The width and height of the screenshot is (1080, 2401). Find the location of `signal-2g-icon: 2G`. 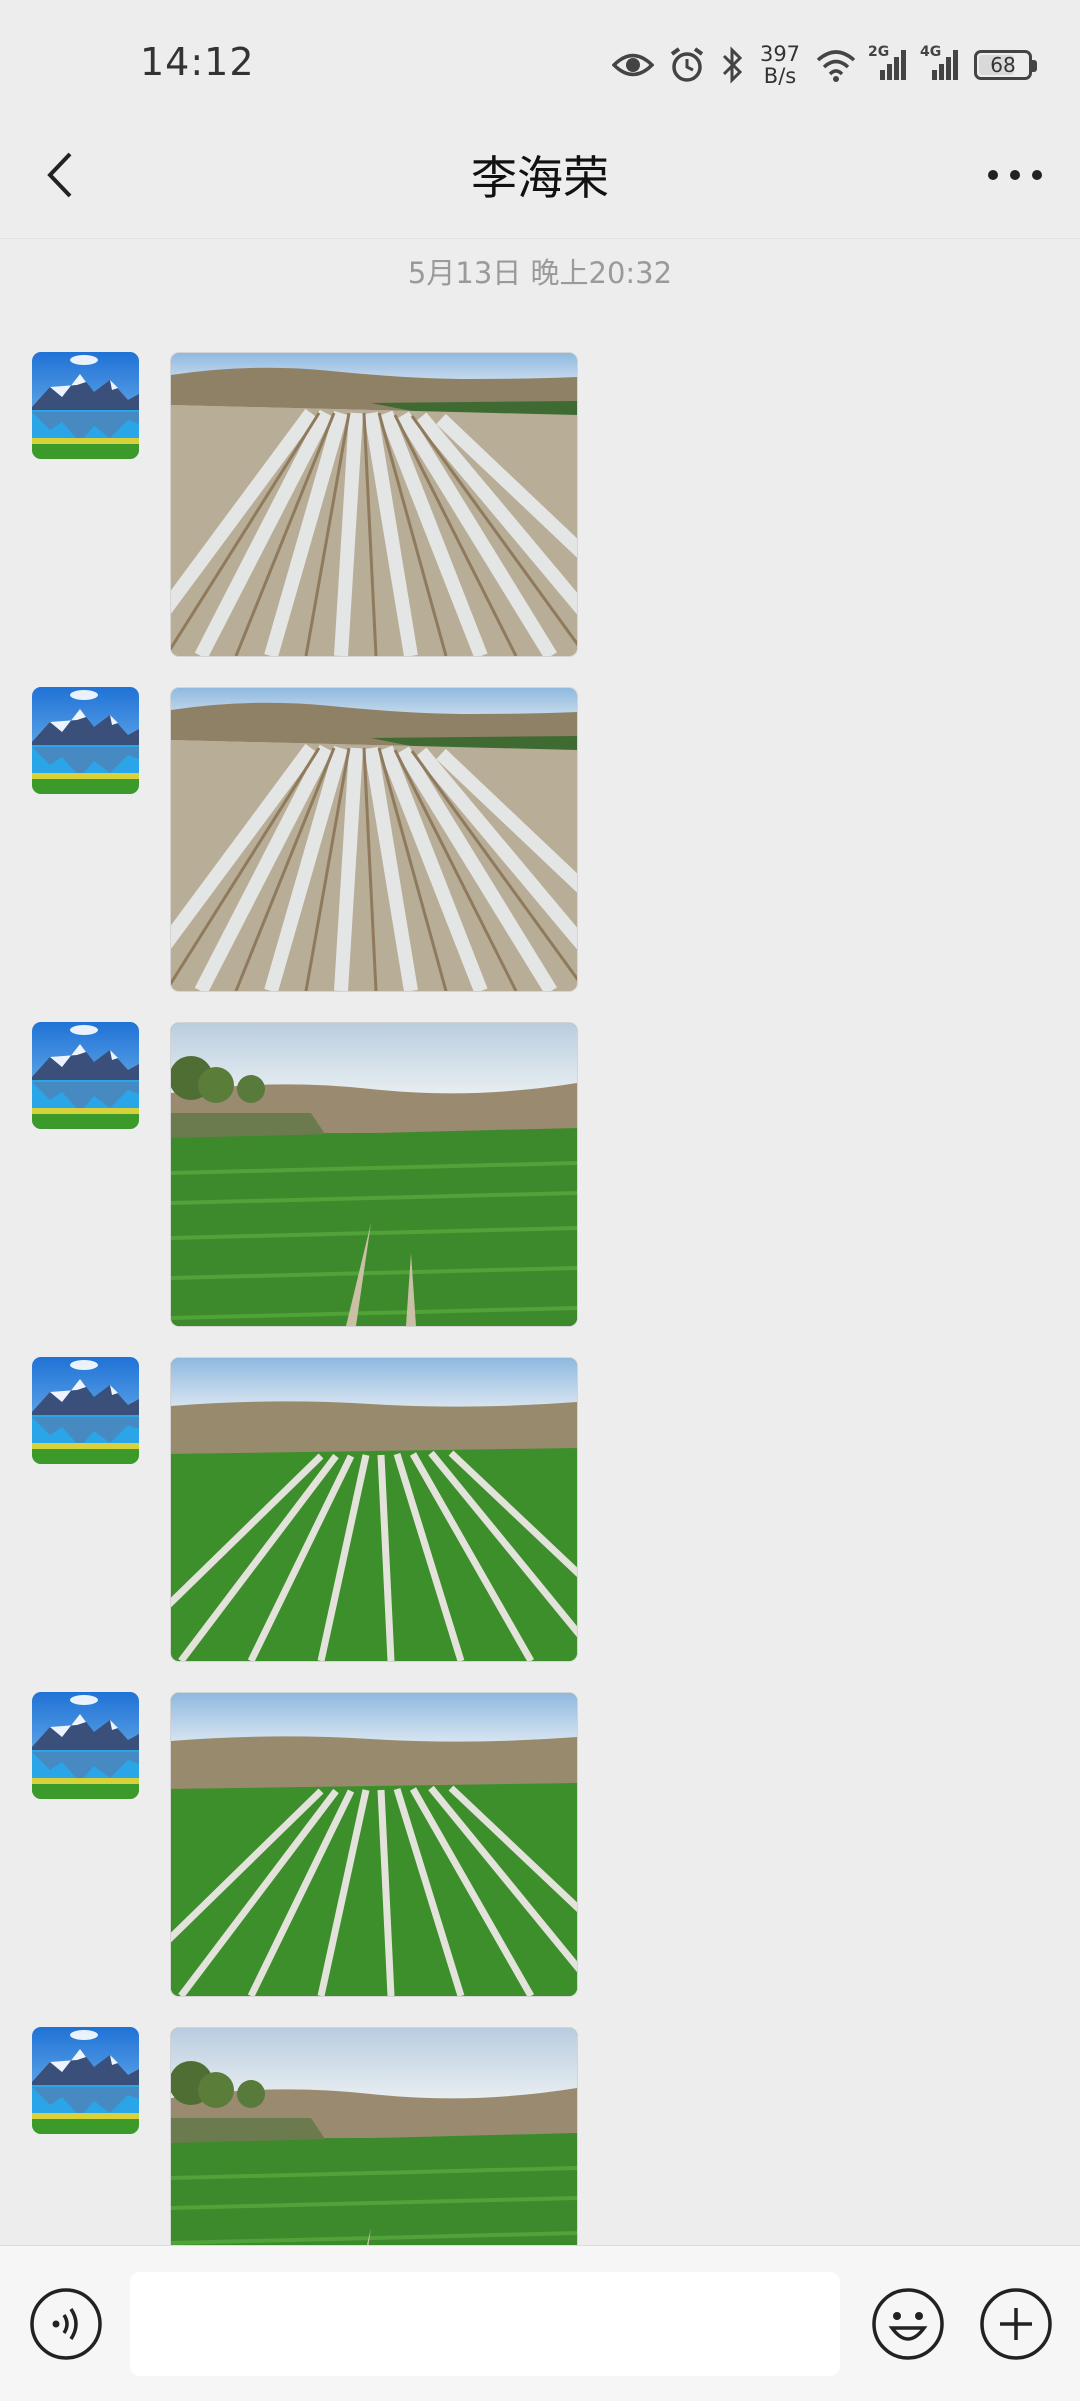

signal-2g-icon: 2G is located at coordinates (888, 63).